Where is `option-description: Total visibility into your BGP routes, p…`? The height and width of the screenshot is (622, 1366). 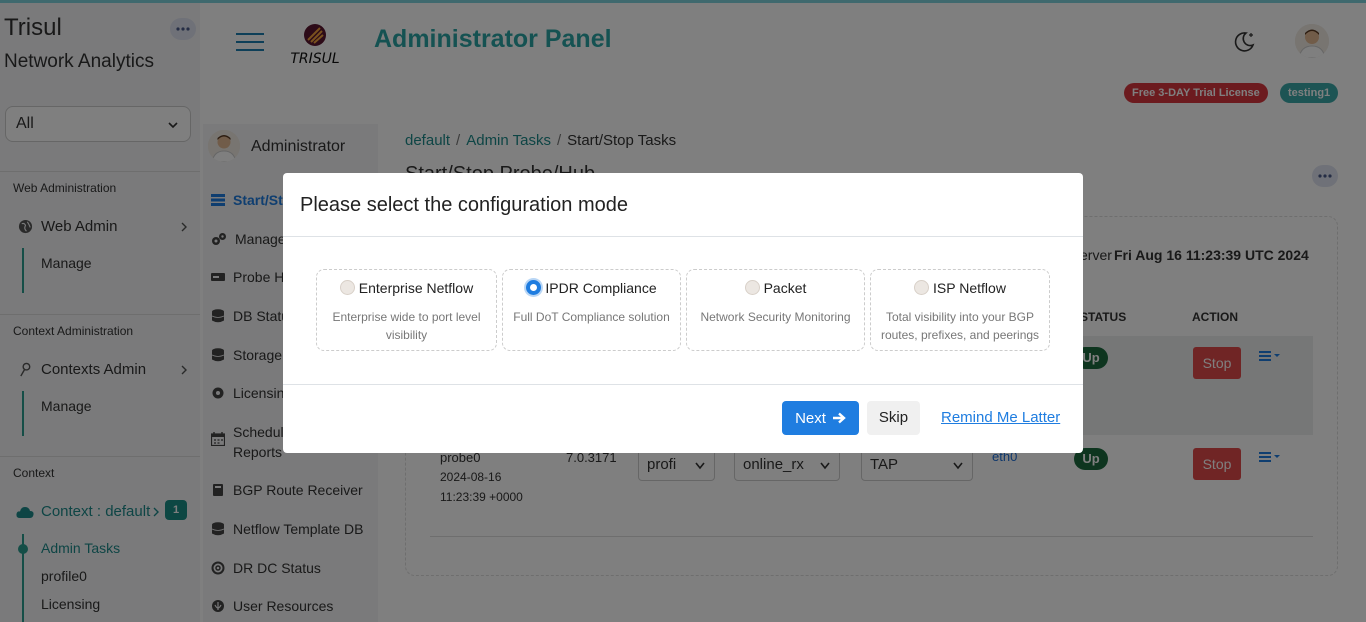 option-description: Total visibility into your BGP routes, p… is located at coordinates (960, 326).